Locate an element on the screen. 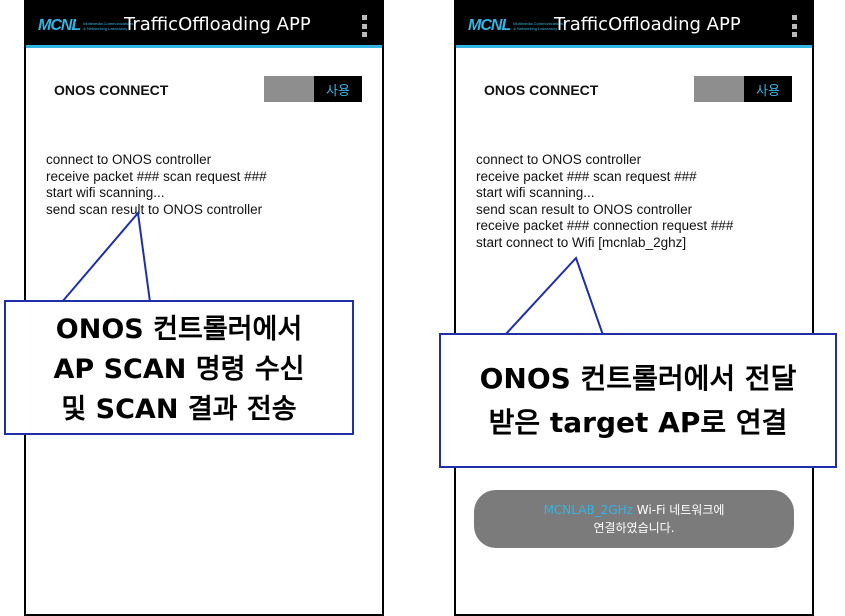 Image resolution: width=845 pixels, height=616 pixels. wifi-connected-toast: MCNLAB_2GHz Wi-Fi 네트워크에 연결하였습니다. is located at coordinates (634, 519).